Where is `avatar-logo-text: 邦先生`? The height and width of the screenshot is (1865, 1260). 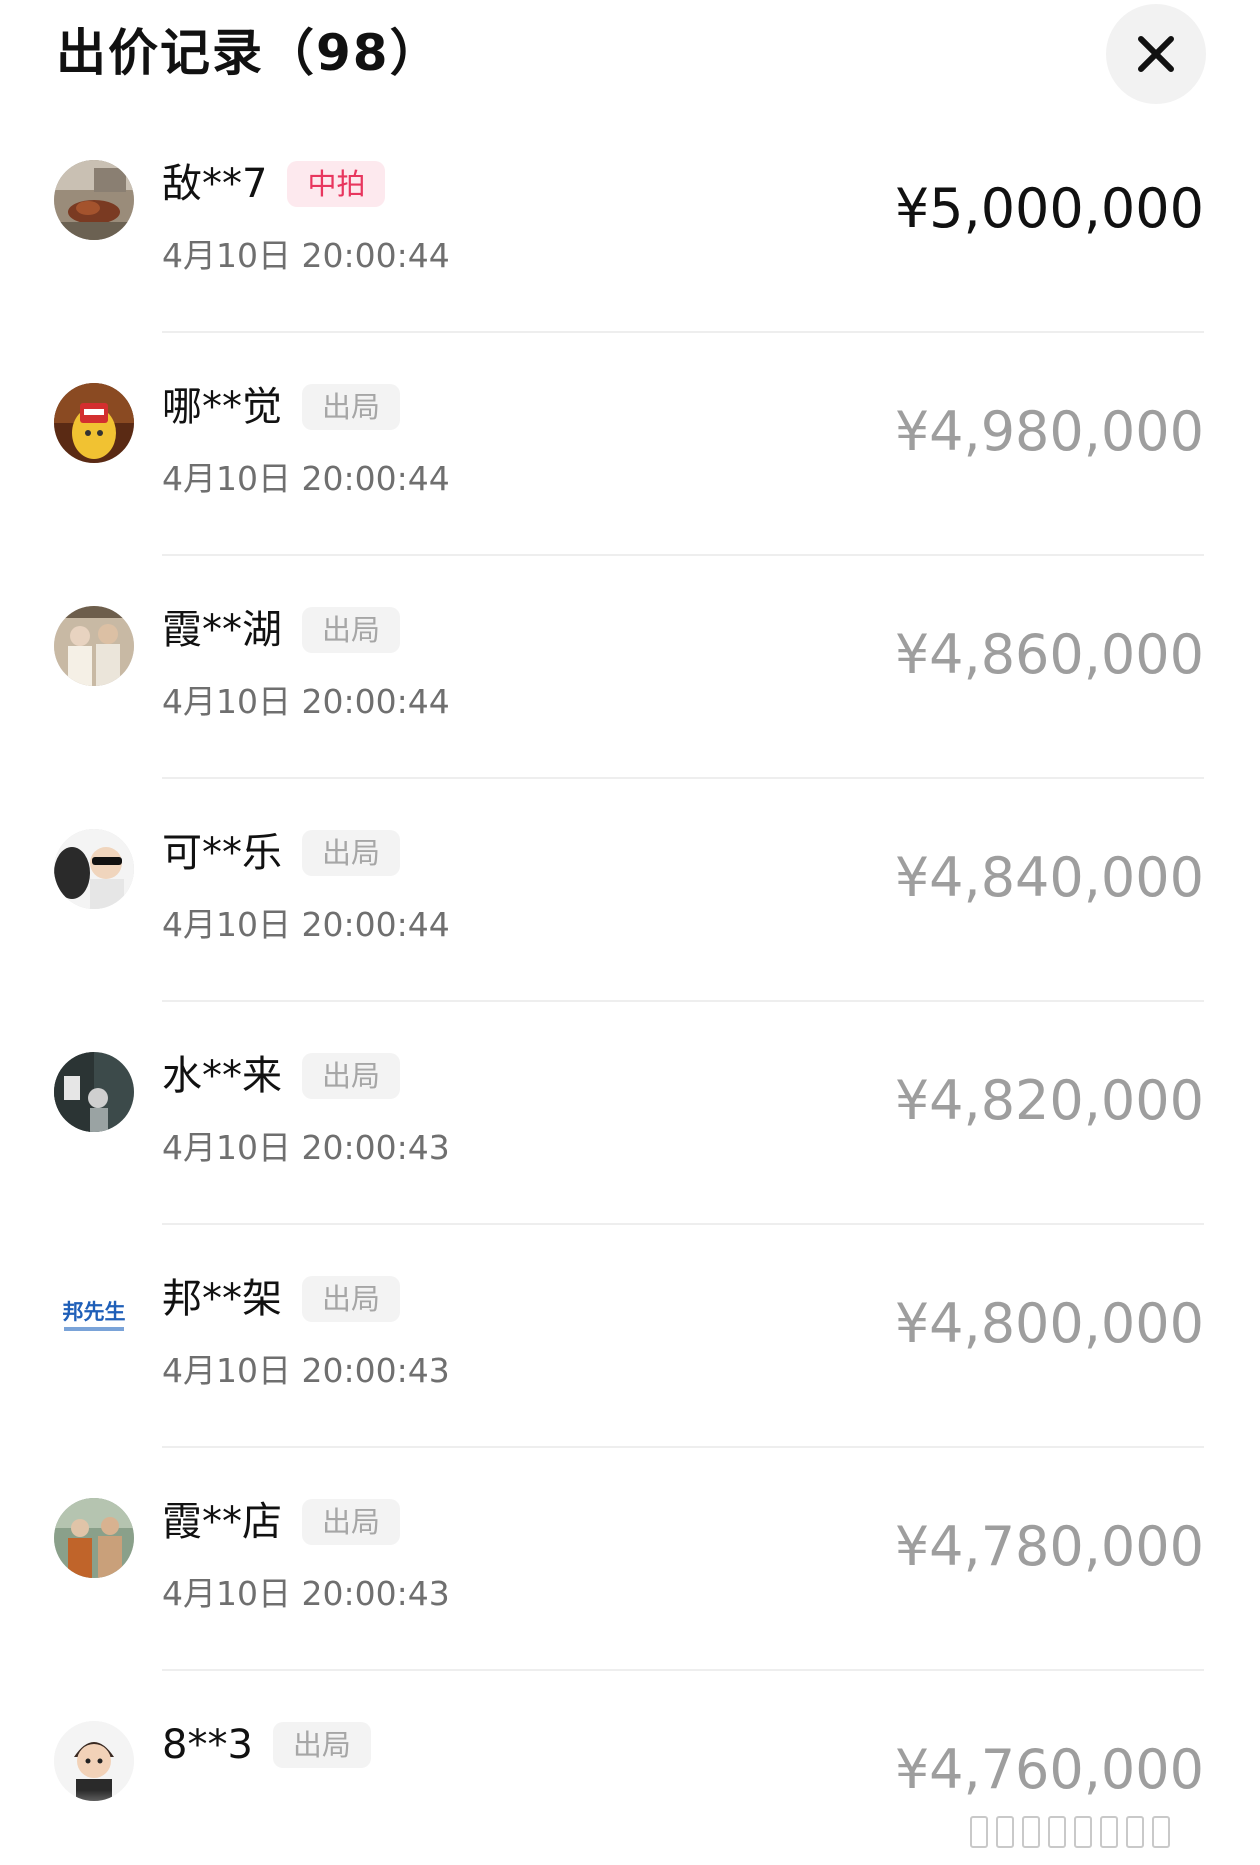 avatar-logo-text: 邦先生 is located at coordinates (94, 1312).